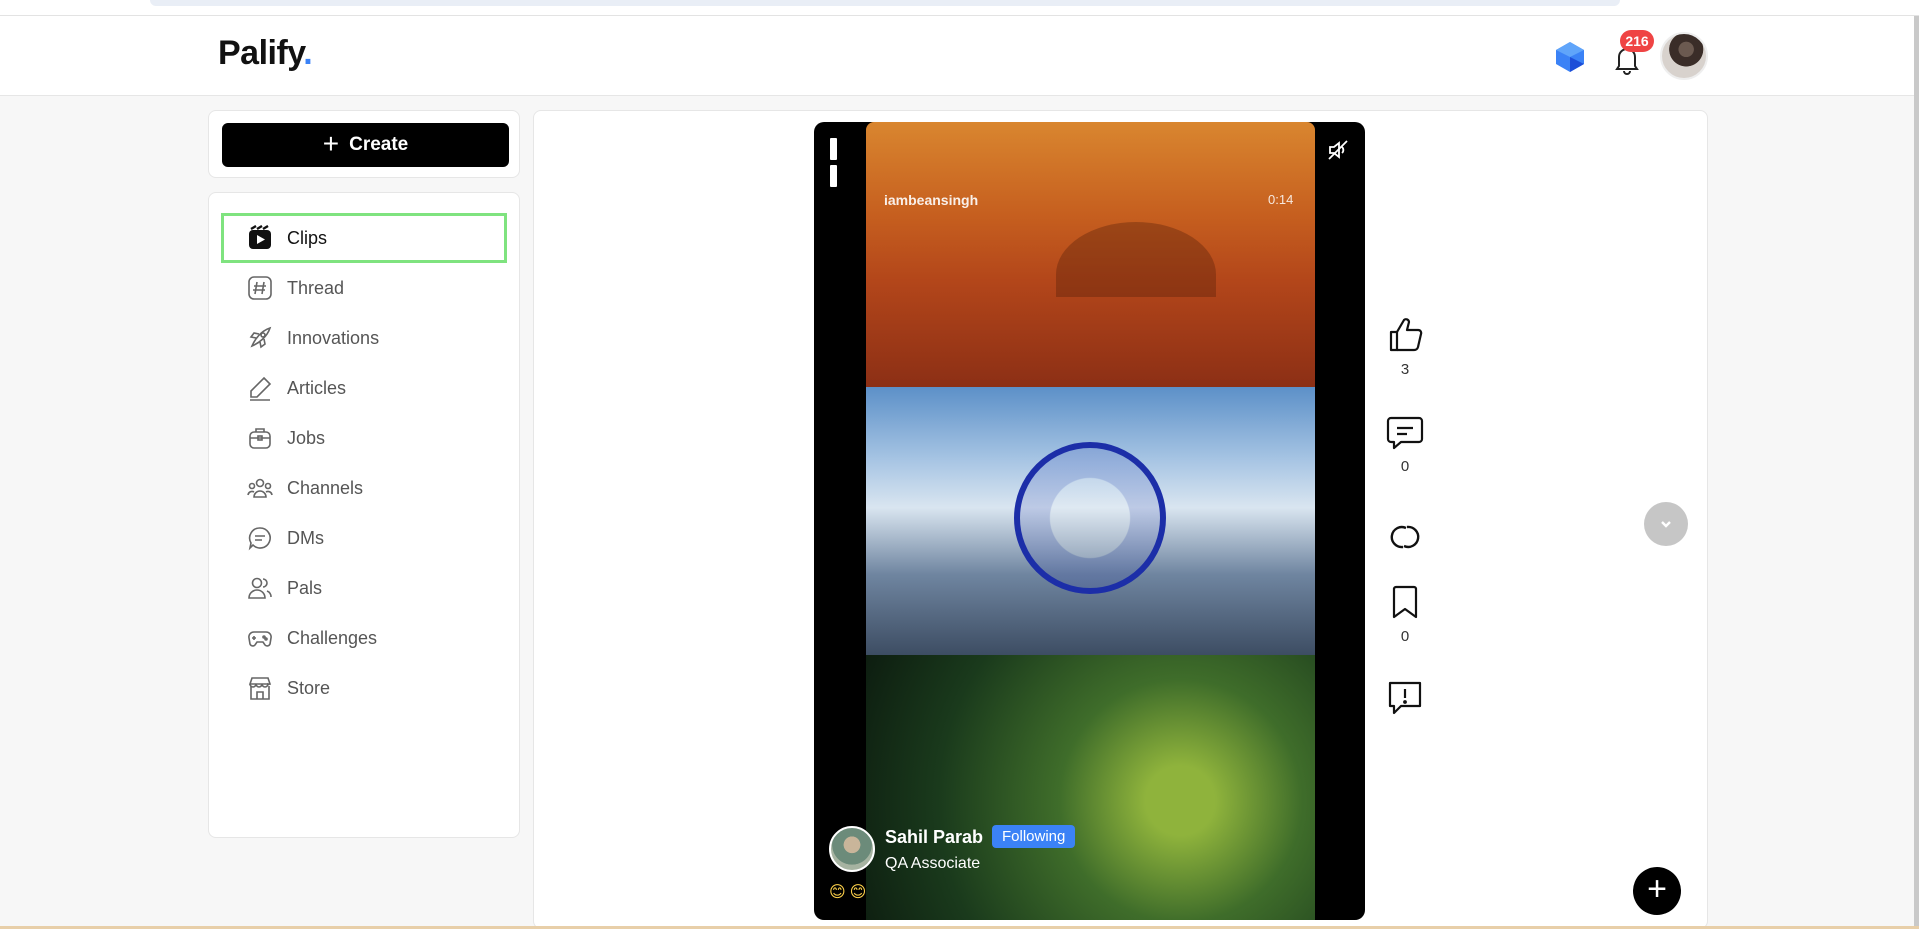 The height and width of the screenshot is (929, 1919). Describe the element at coordinates (306, 437) in the screenshot. I see `sidebar-item-label: Jobs` at that location.